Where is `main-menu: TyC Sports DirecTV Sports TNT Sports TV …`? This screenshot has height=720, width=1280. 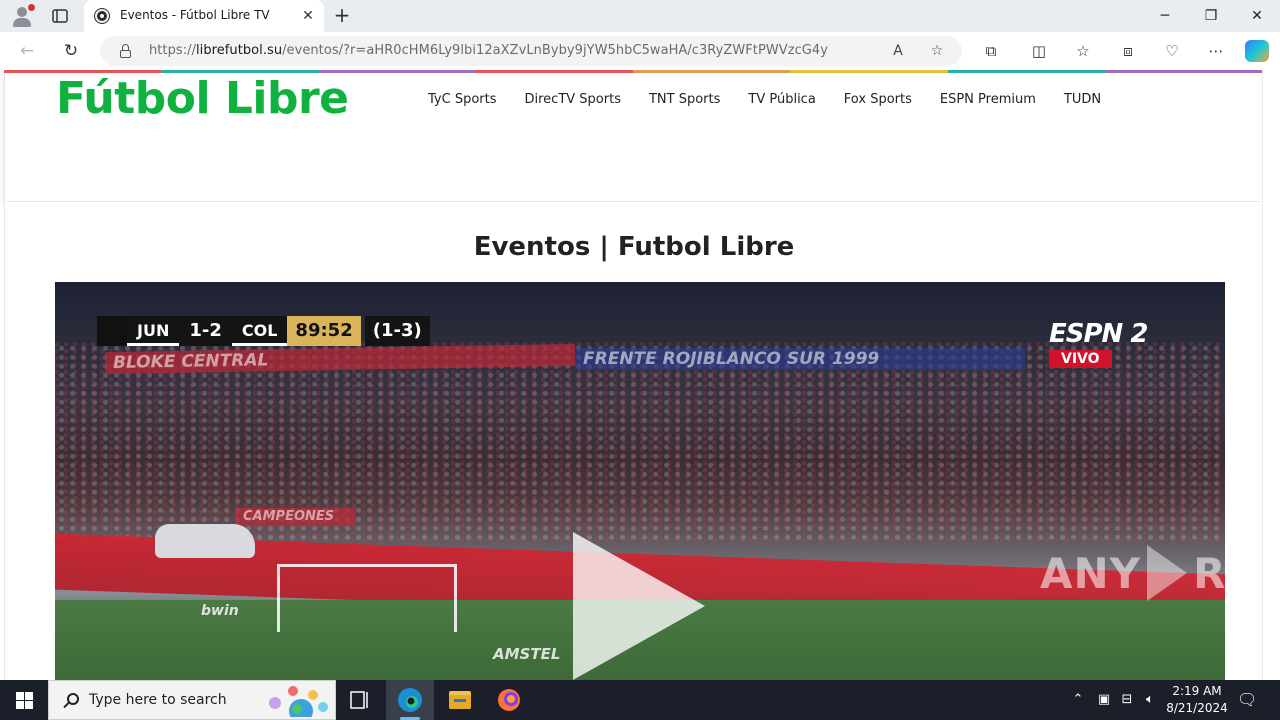 main-menu: TyC Sports DirecTV Sports TNT Sports TV … is located at coordinates (778, 100).